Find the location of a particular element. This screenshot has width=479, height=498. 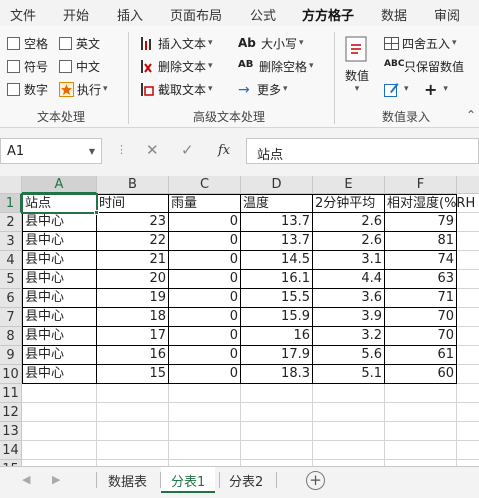

table-cell: 60 is located at coordinates (421, 374).